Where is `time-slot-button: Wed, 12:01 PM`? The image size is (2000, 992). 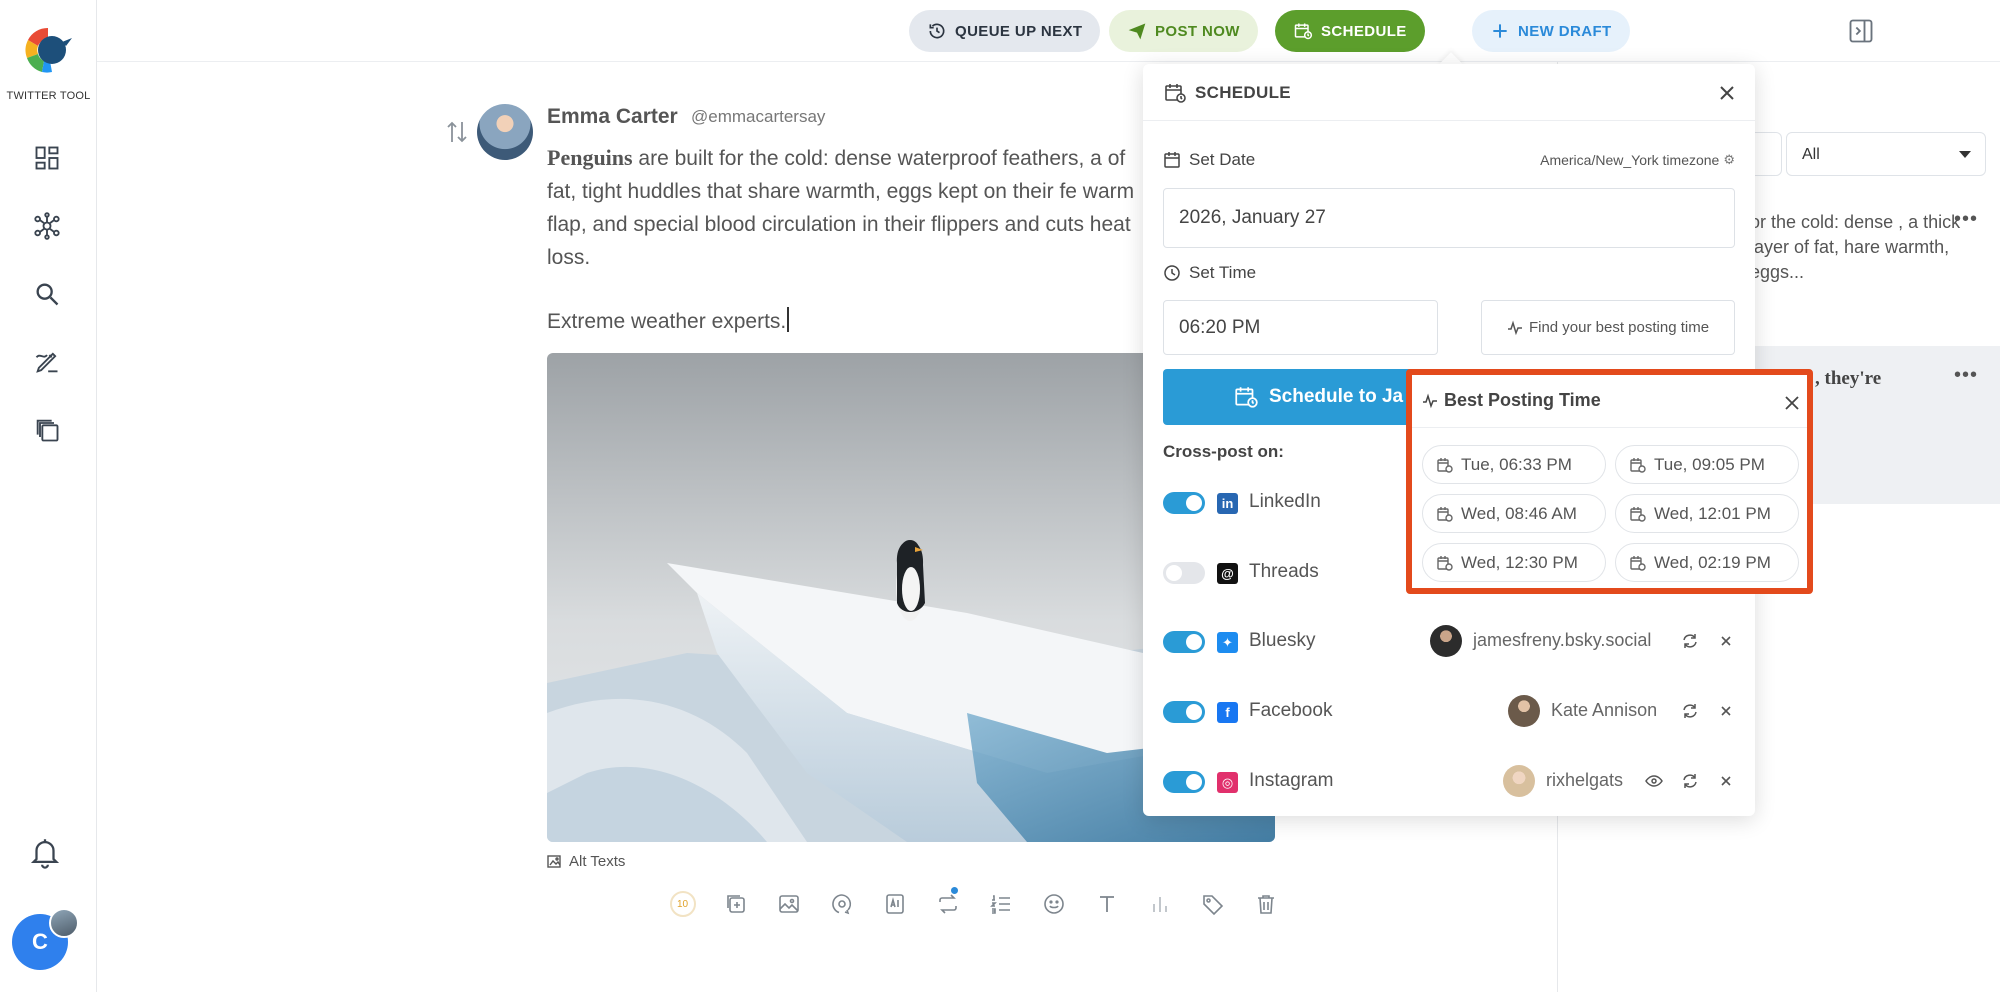 time-slot-button: Wed, 12:01 PM is located at coordinates (1707, 513).